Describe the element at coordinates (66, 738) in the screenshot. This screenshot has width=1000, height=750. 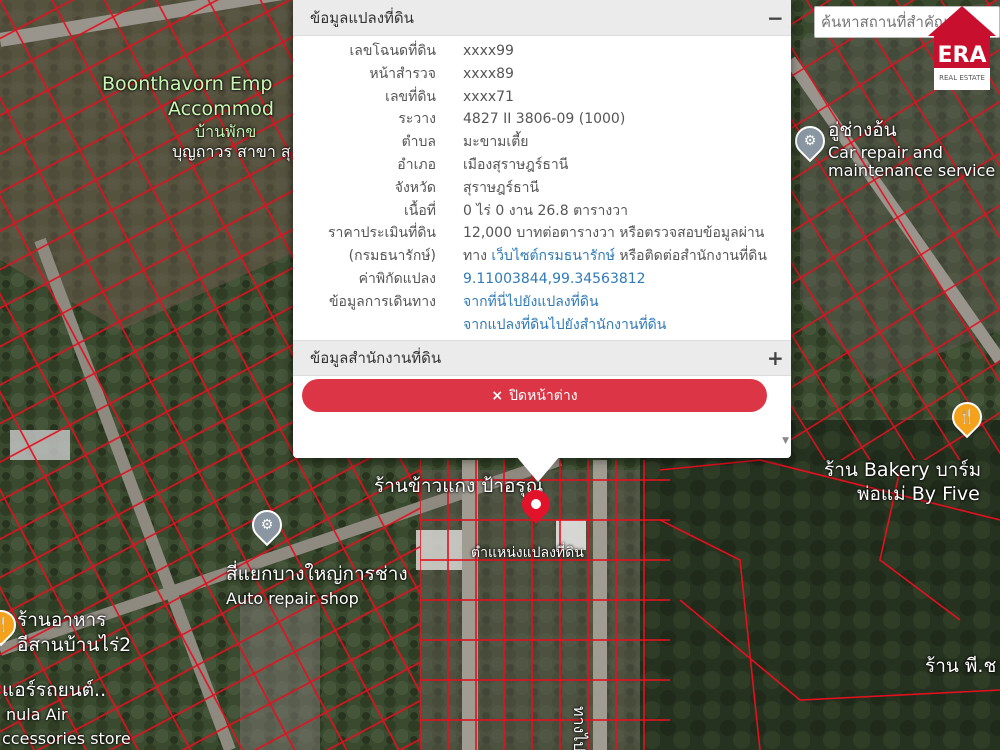
I see `map-label-air-3: ccessories store` at that location.